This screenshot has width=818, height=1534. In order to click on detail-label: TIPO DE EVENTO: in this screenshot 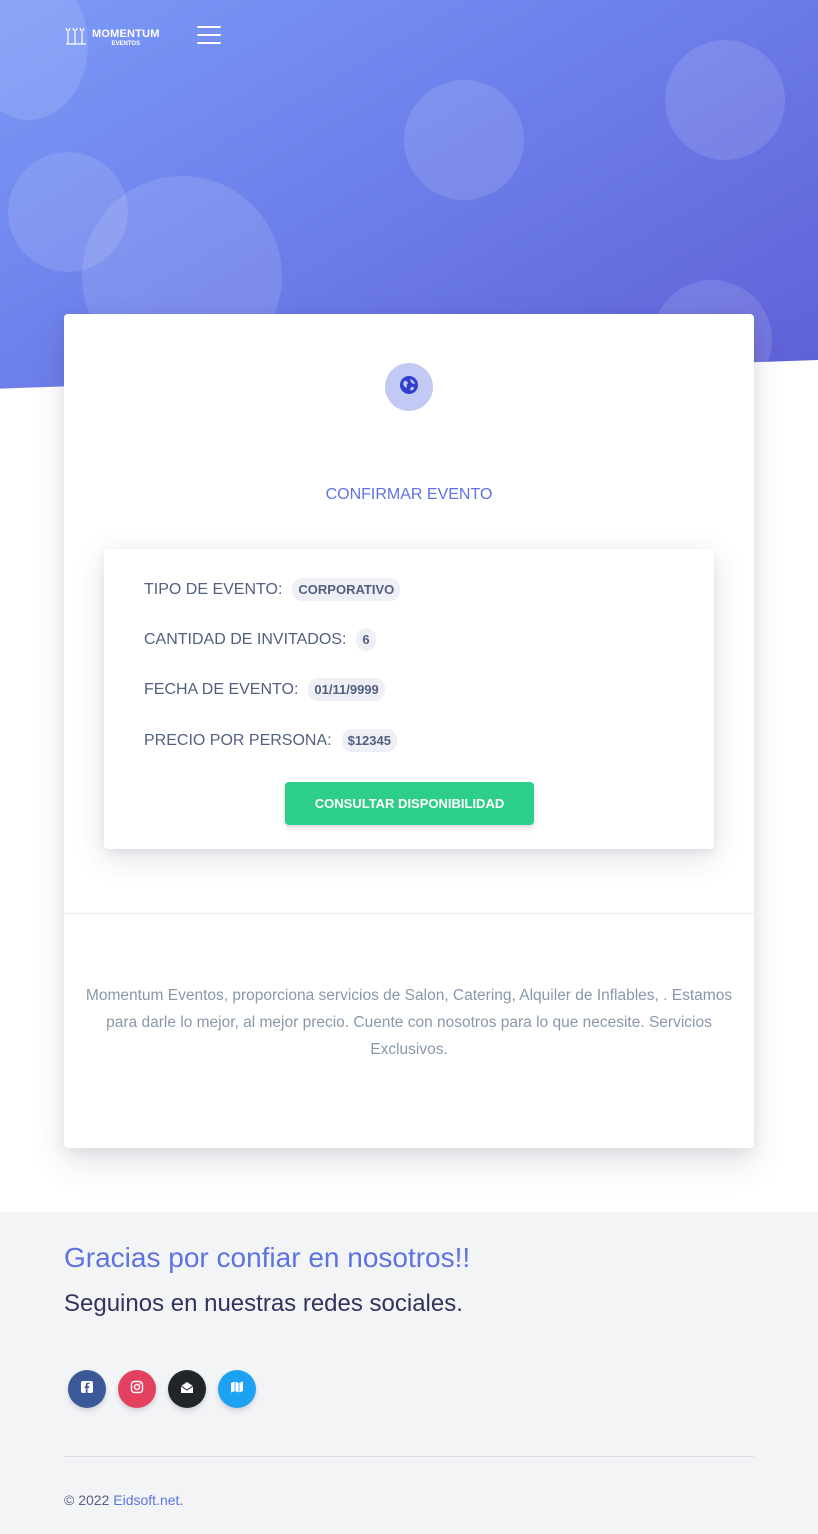, I will do `click(213, 589)`.